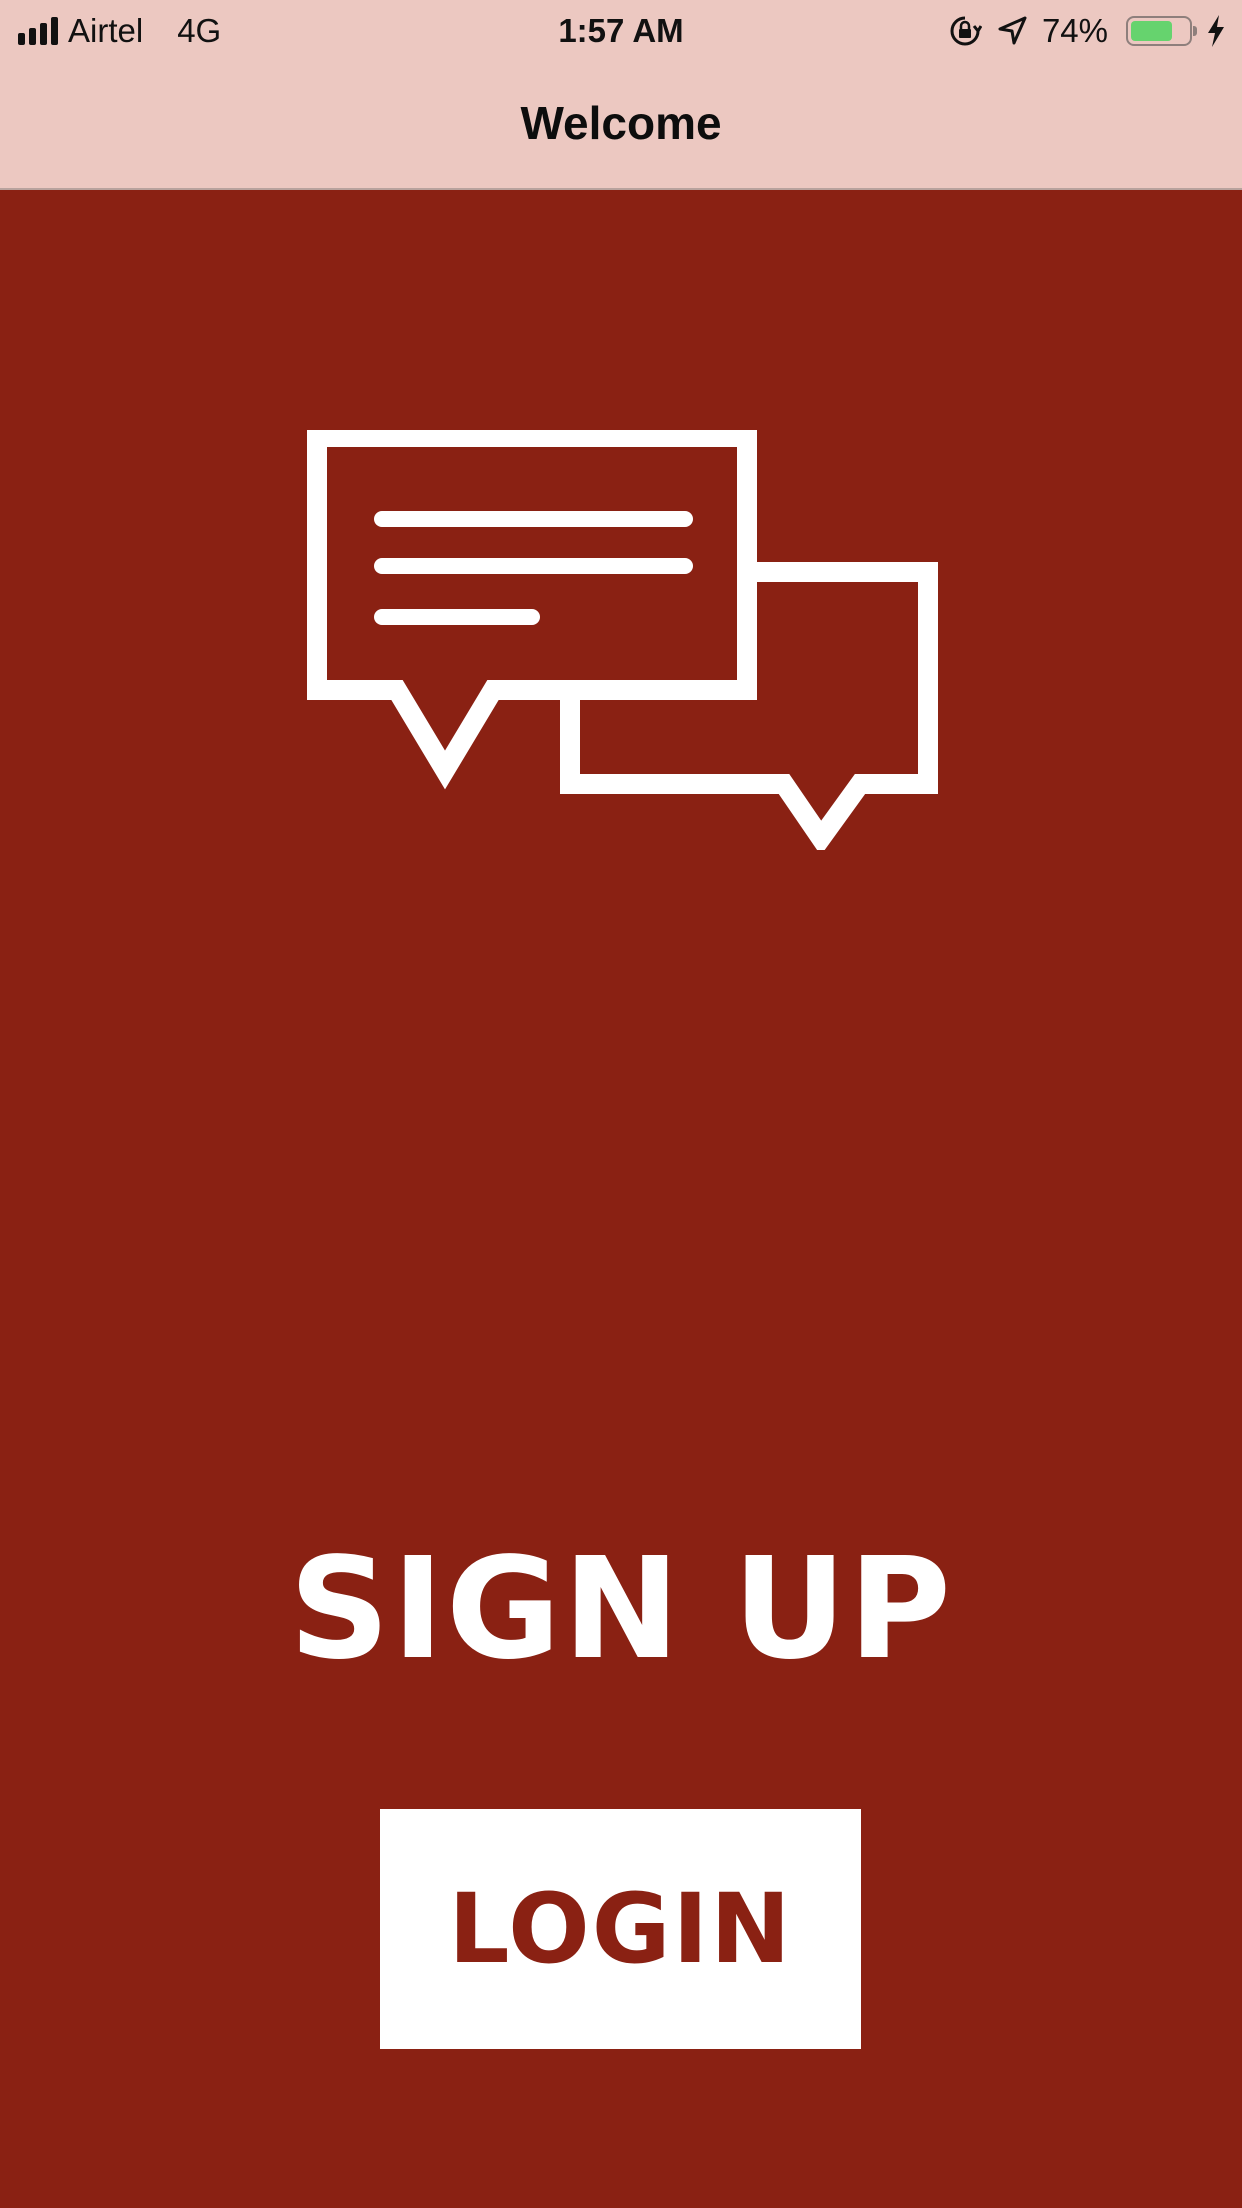 Image resolution: width=1242 pixels, height=2208 pixels. I want to click on login-button: LOGIN, so click(620, 1929).